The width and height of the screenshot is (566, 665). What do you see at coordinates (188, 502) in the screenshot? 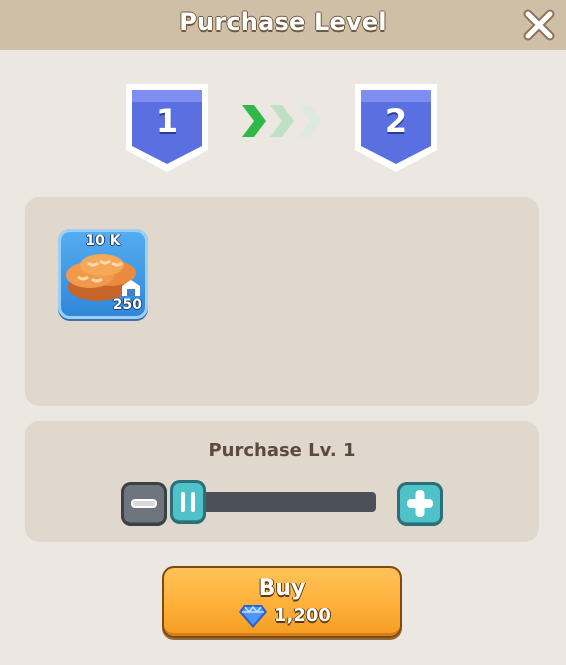
I see `level-slider-thumb` at bounding box center [188, 502].